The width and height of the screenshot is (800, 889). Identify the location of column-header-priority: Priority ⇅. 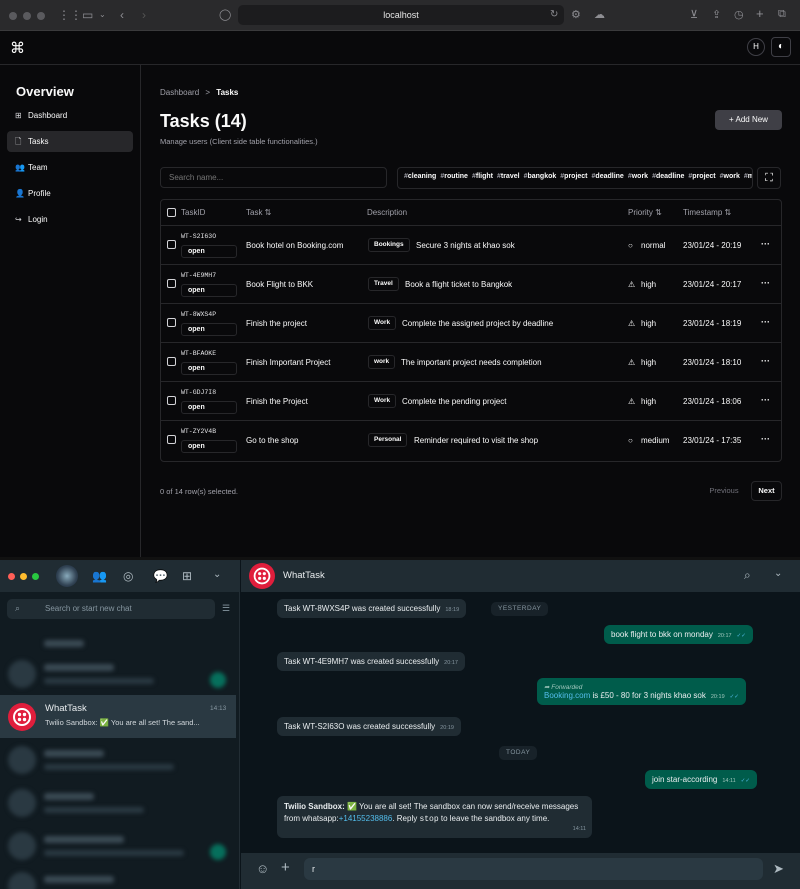
(645, 212).